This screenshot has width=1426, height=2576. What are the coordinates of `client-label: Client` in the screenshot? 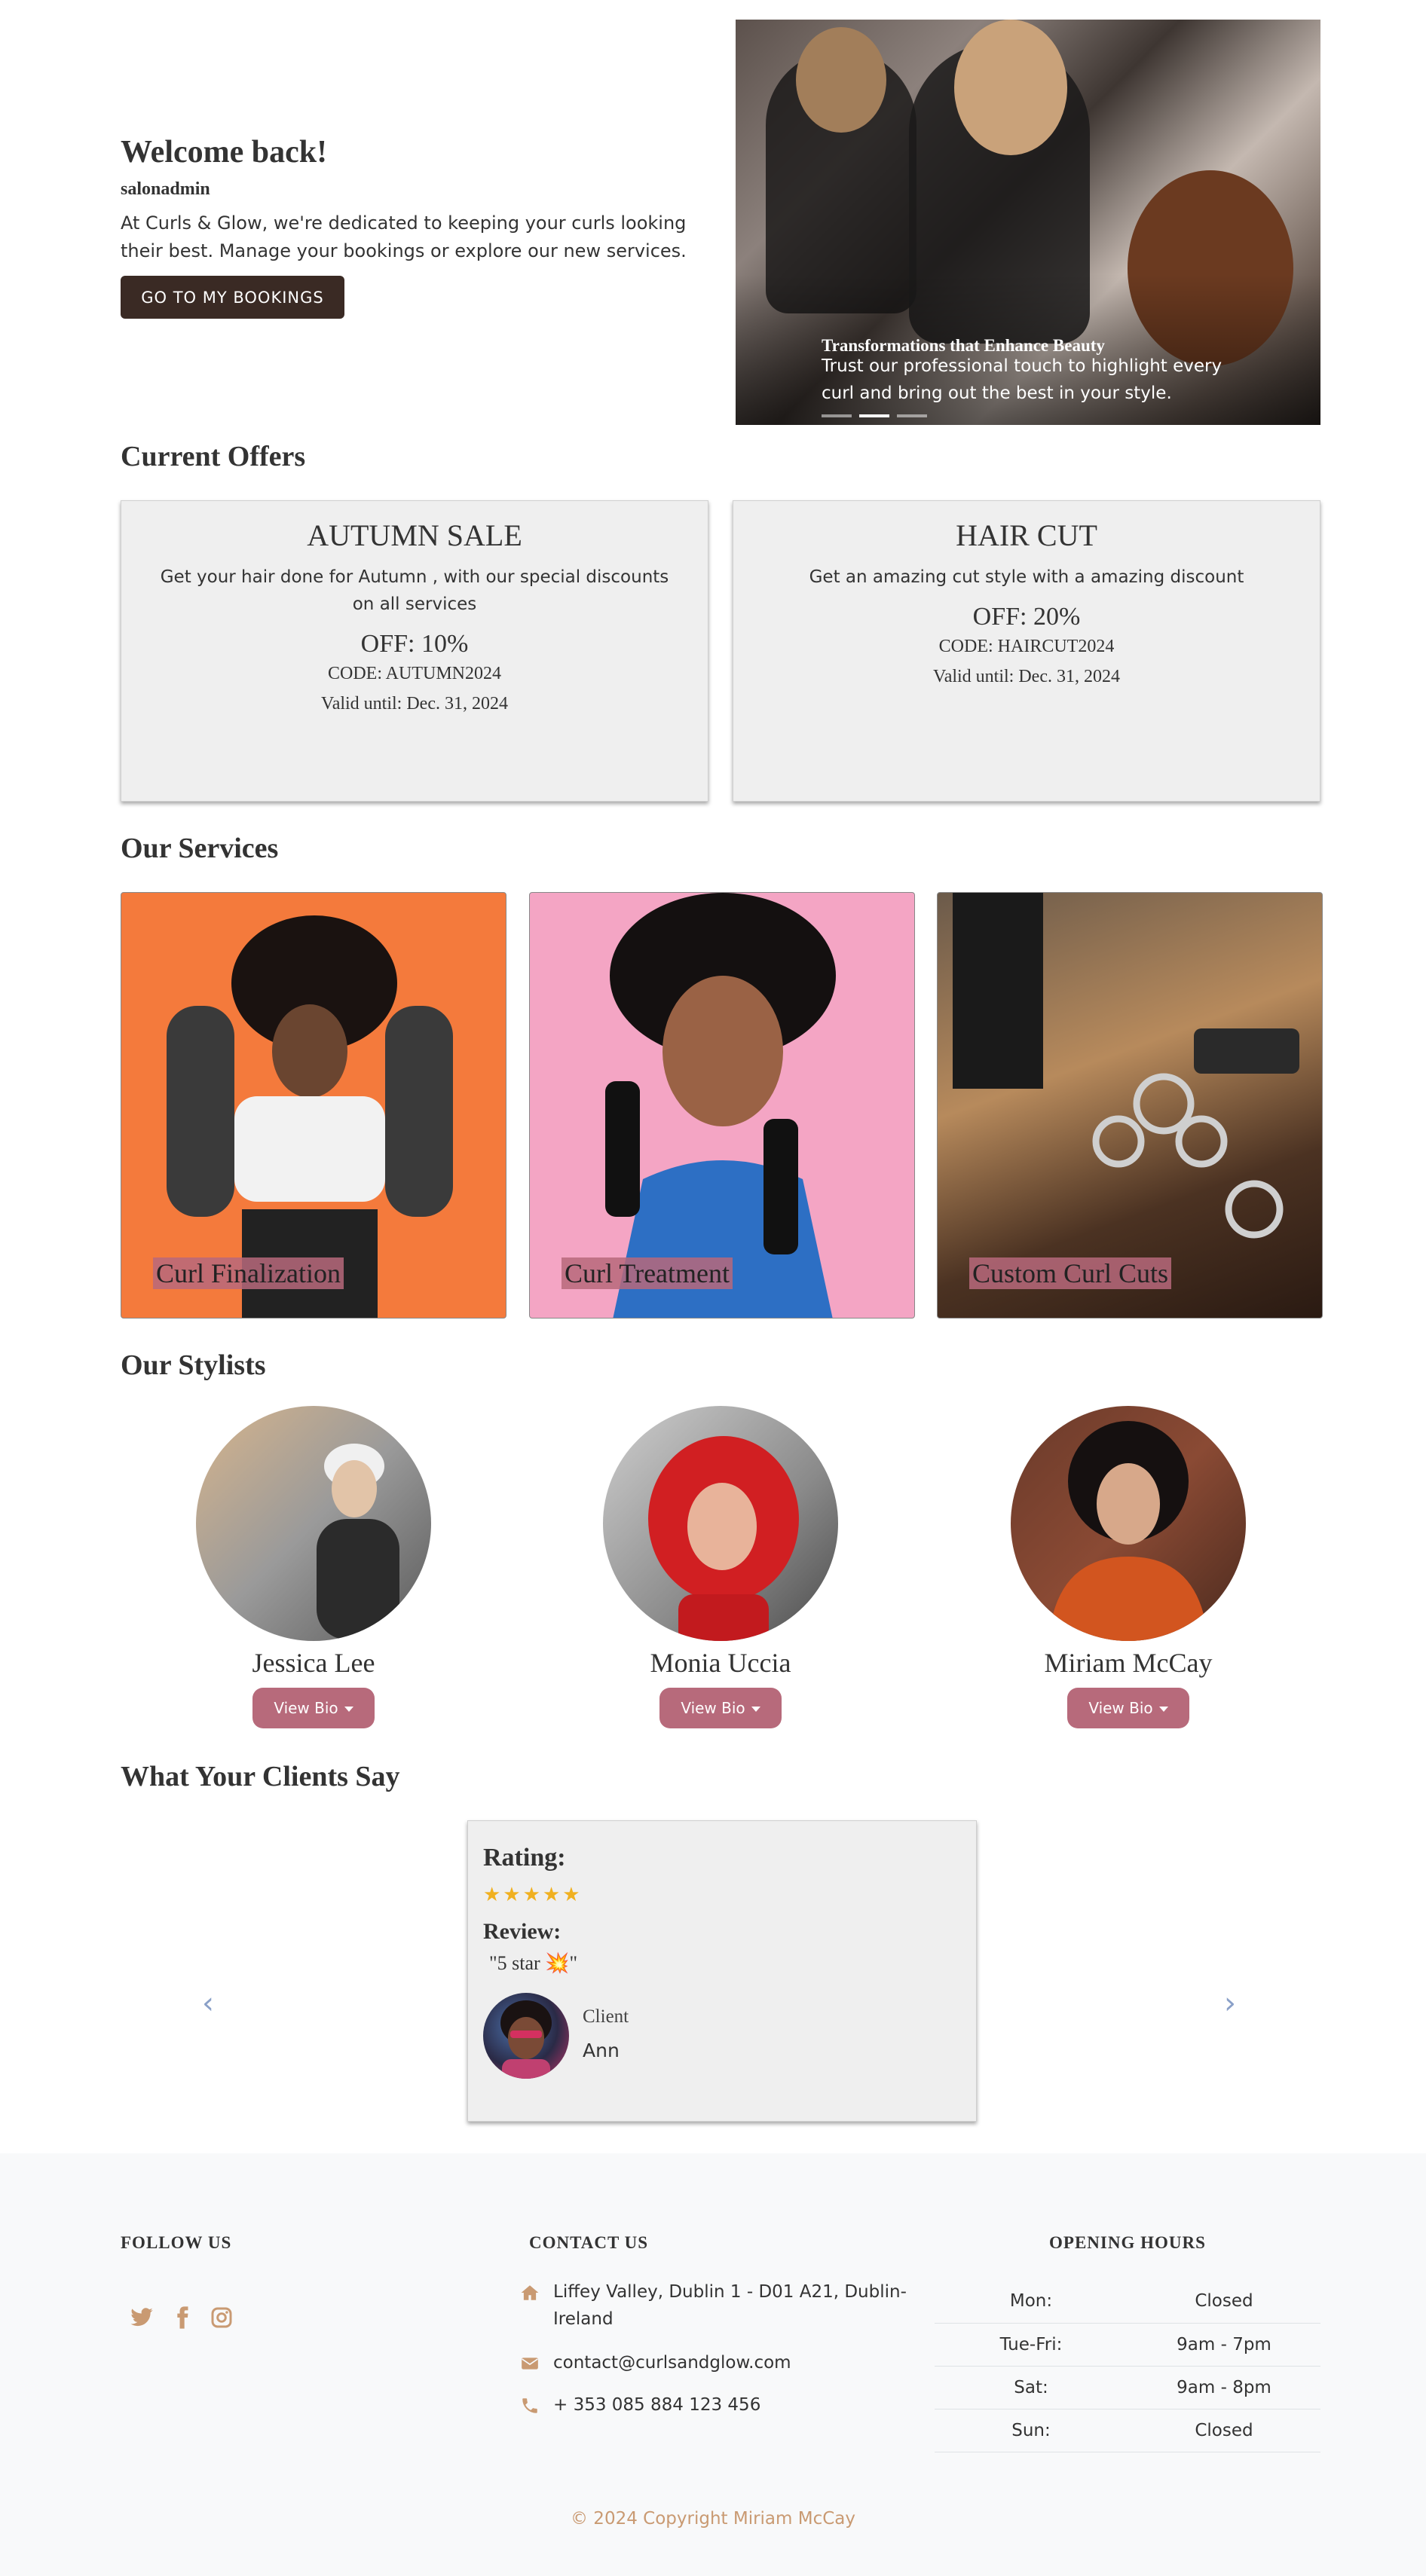 It's located at (606, 2016).